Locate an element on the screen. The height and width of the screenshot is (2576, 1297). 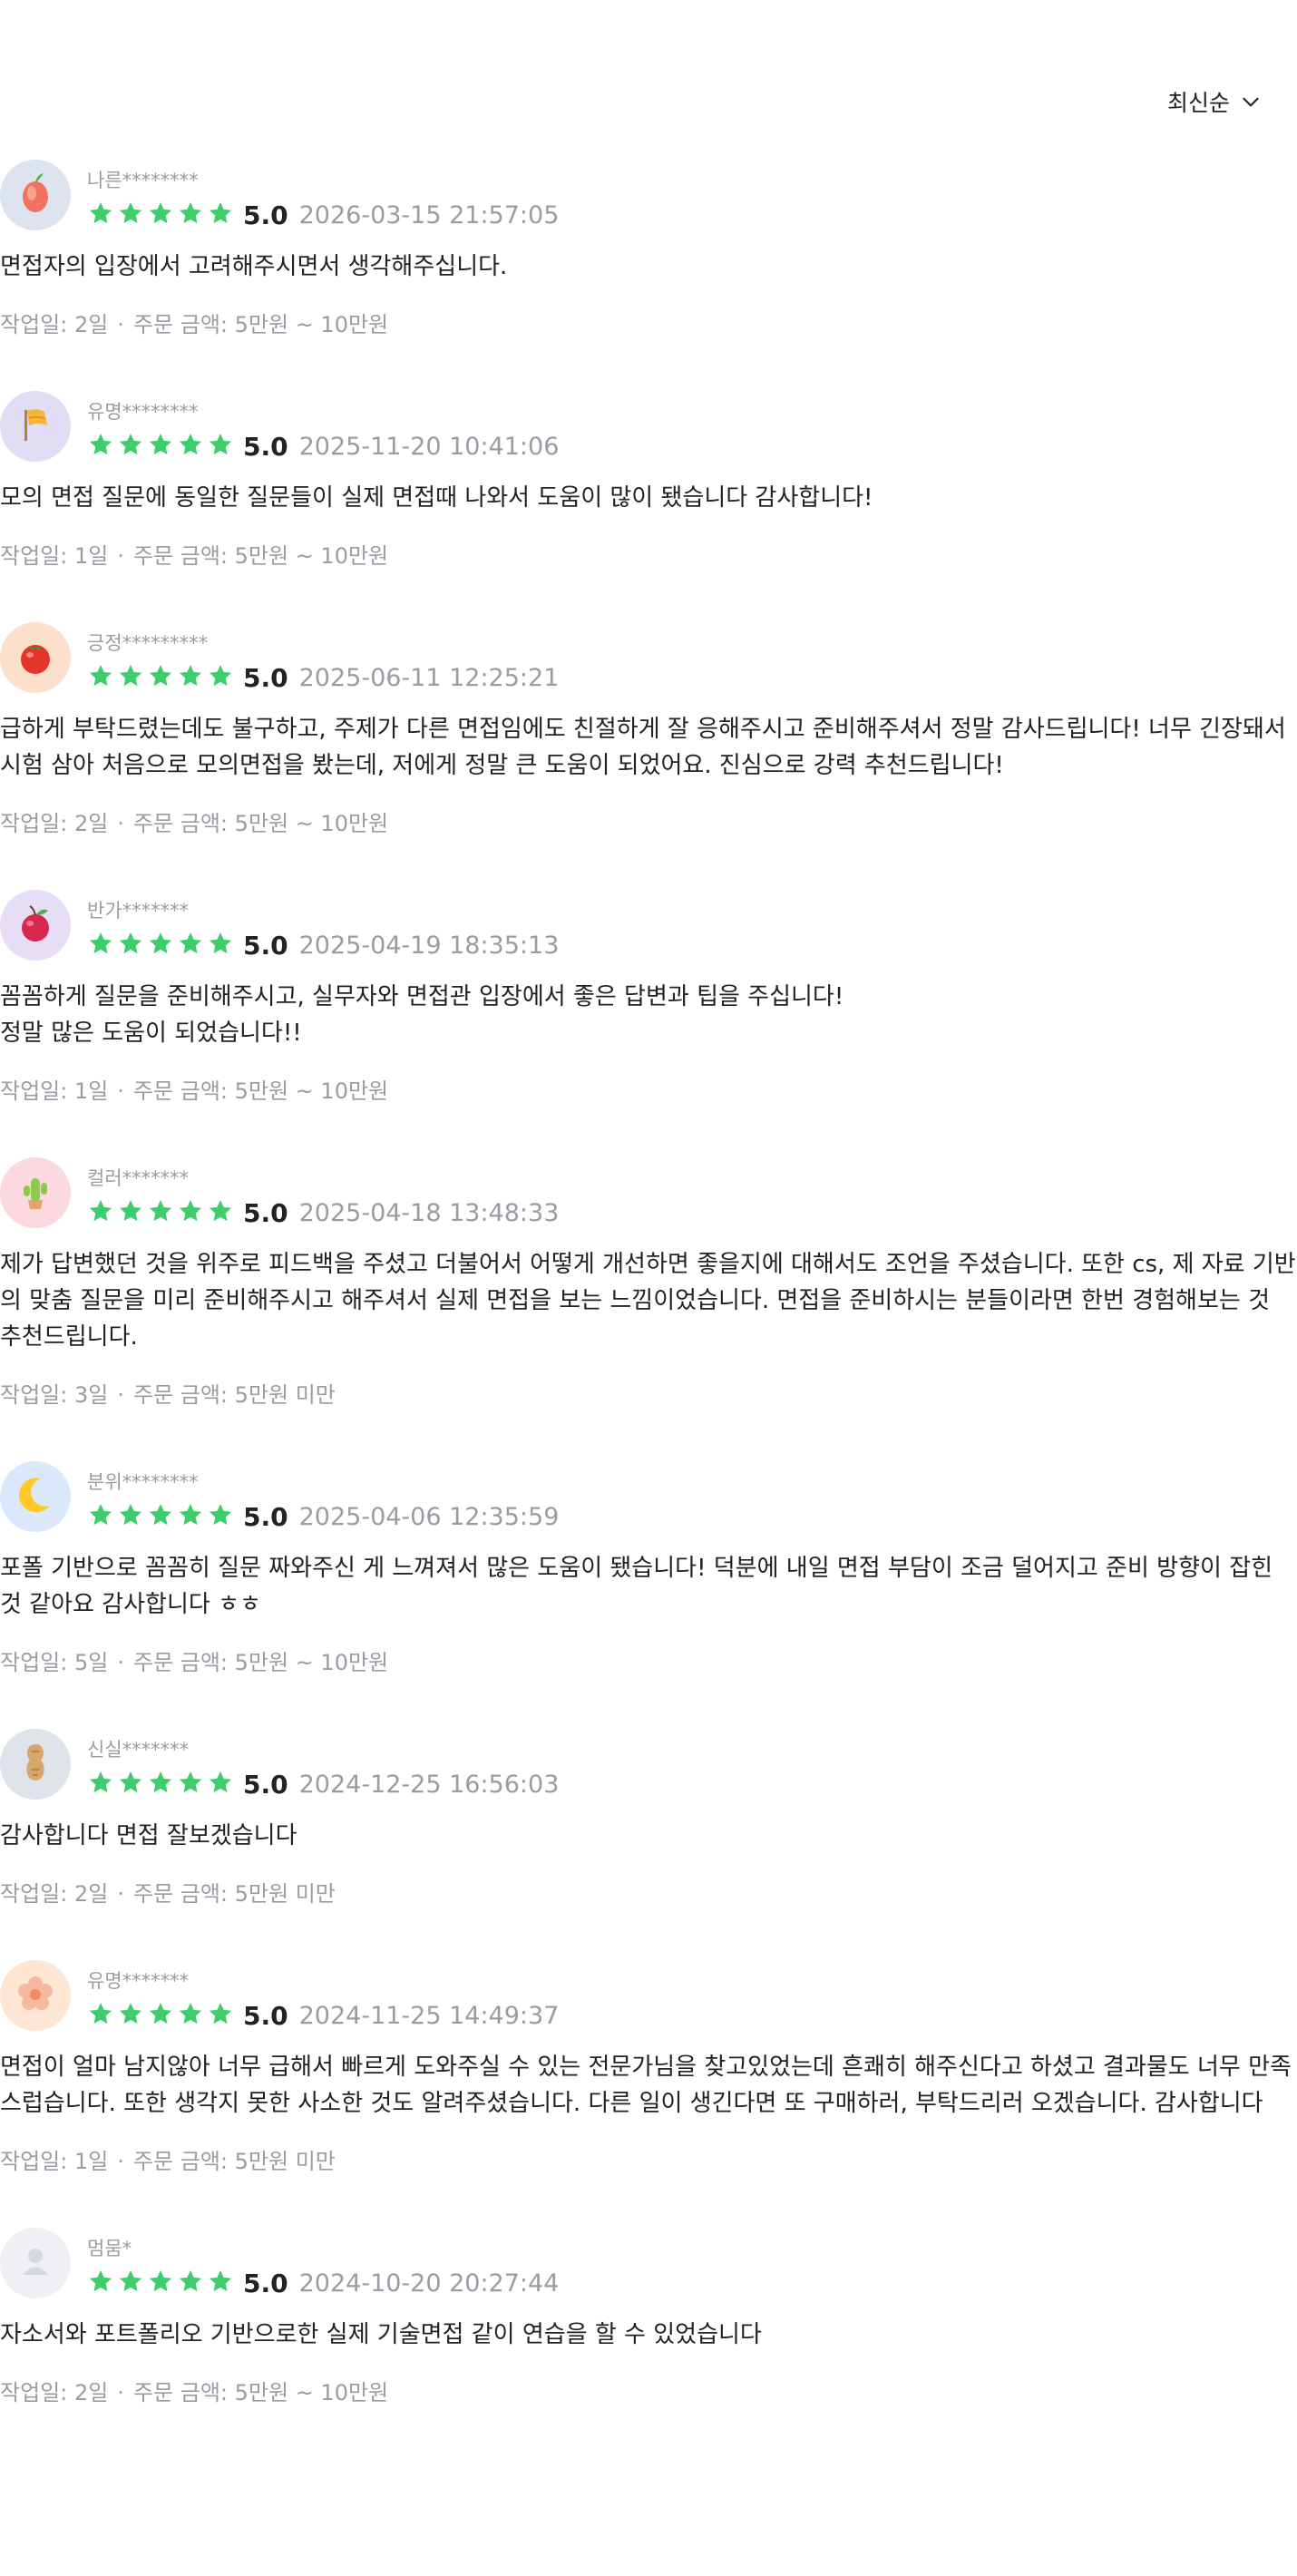
review-meta: 유명******* 5.0 2024-11-25 14:49:37 is located at coordinates (323, 1995).